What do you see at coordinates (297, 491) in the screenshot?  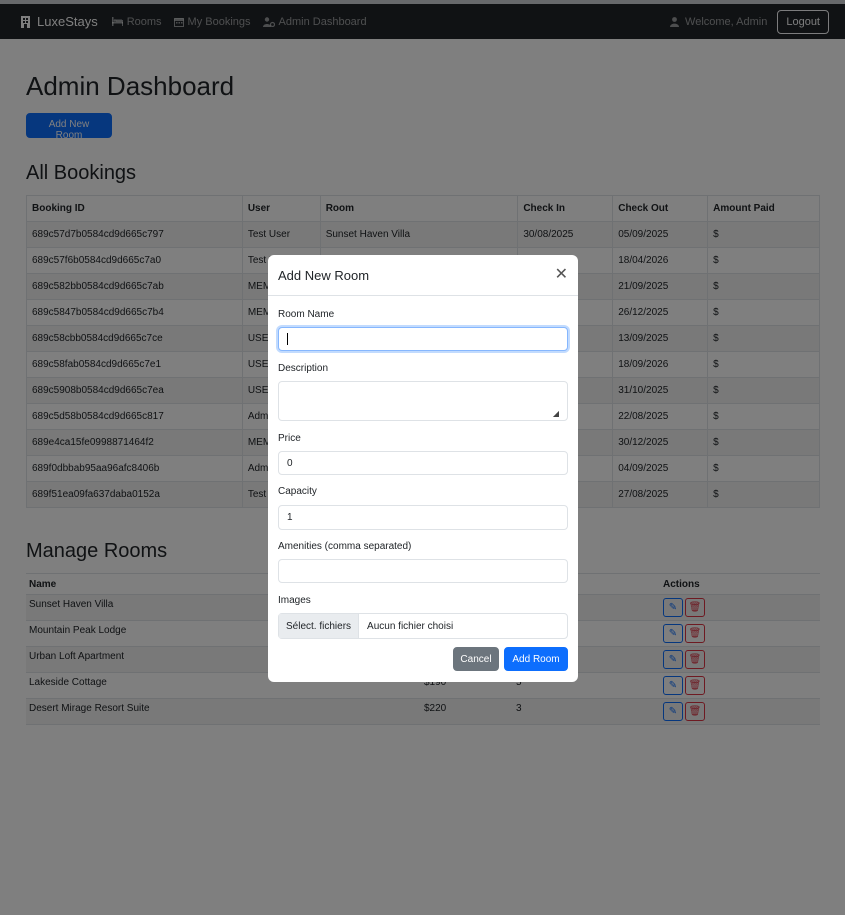 I see `capacity-label: Capacity` at bounding box center [297, 491].